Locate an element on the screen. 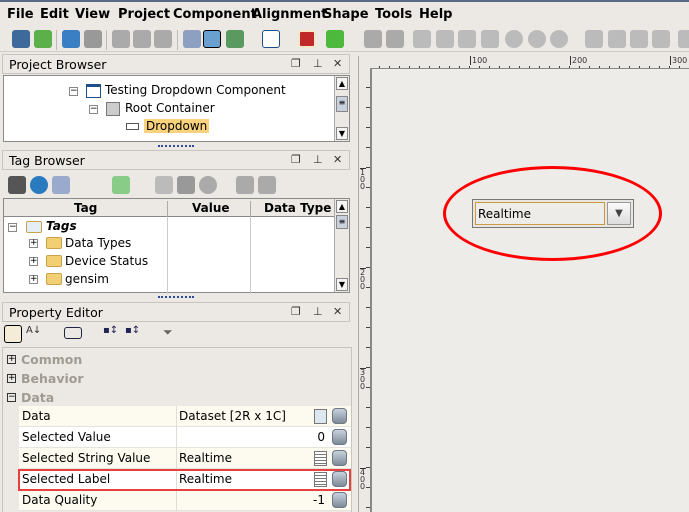  opc-icon is located at coordinates (186, 185).